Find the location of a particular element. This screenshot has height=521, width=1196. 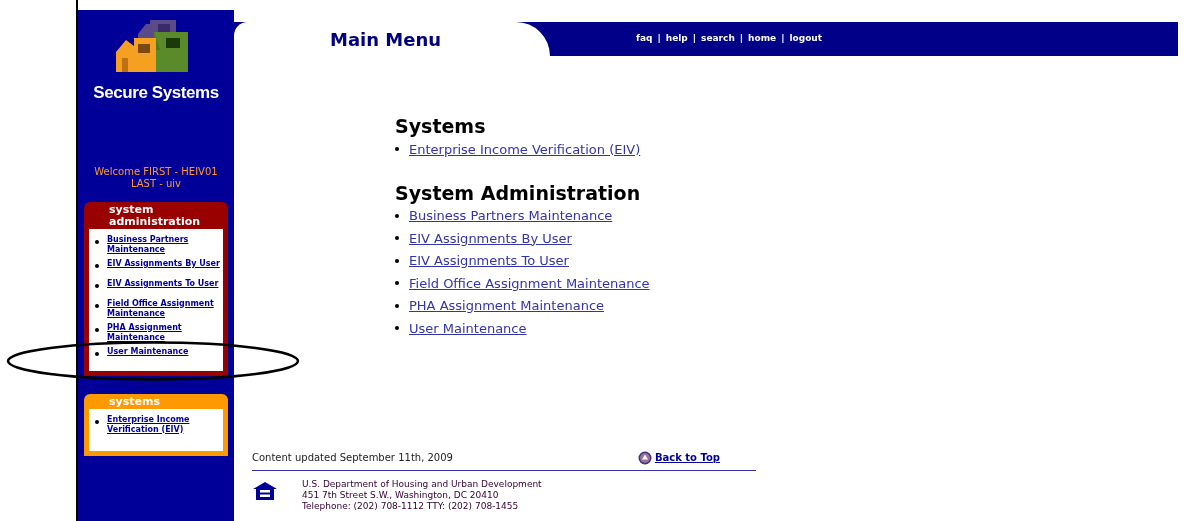

sidebar-link: Business Partners Maintenance is located at coordinates (165, 244).